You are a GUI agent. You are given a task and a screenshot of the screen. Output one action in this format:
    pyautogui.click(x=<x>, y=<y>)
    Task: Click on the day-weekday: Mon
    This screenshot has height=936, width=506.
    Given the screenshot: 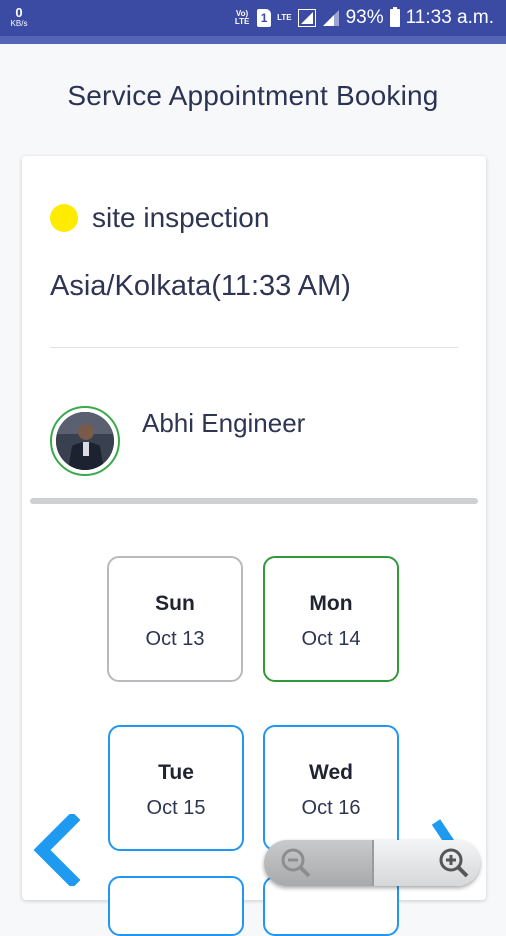 What is the action you would take?
    pyautogui.click(x=331, y=603)
    